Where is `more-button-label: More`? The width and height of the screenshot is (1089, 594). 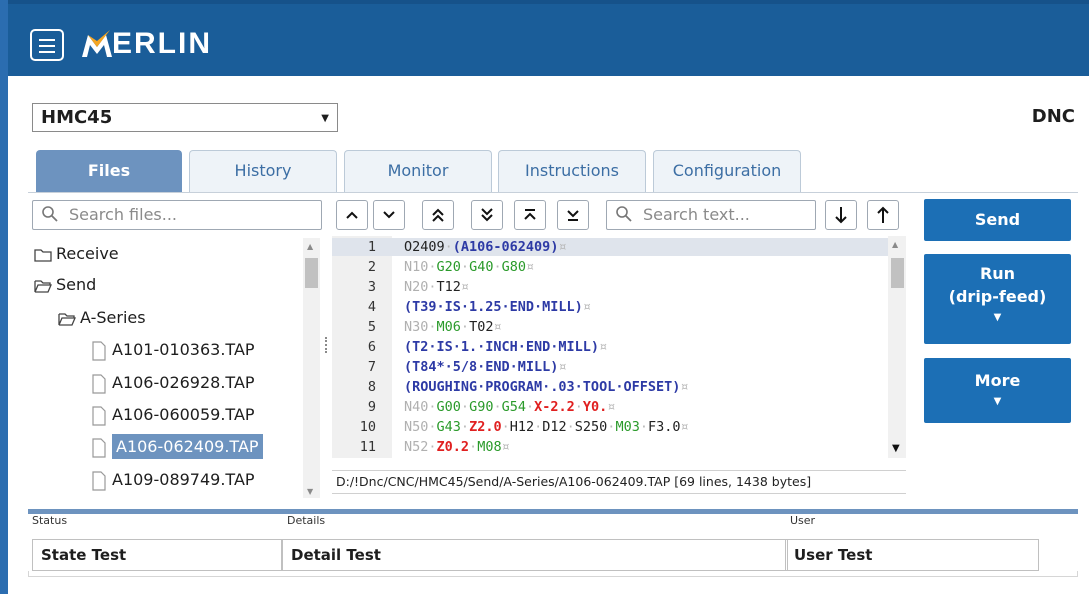
more-button-label: More is located at coordinates (997, 380).